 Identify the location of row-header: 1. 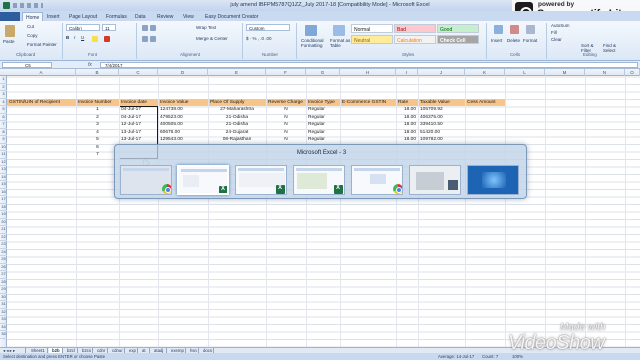
(3, 80).